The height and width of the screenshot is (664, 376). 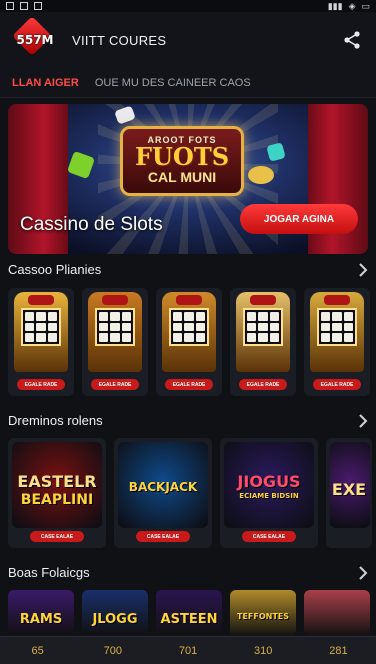 I want to click on share-icon, so click(x=352, y=40).